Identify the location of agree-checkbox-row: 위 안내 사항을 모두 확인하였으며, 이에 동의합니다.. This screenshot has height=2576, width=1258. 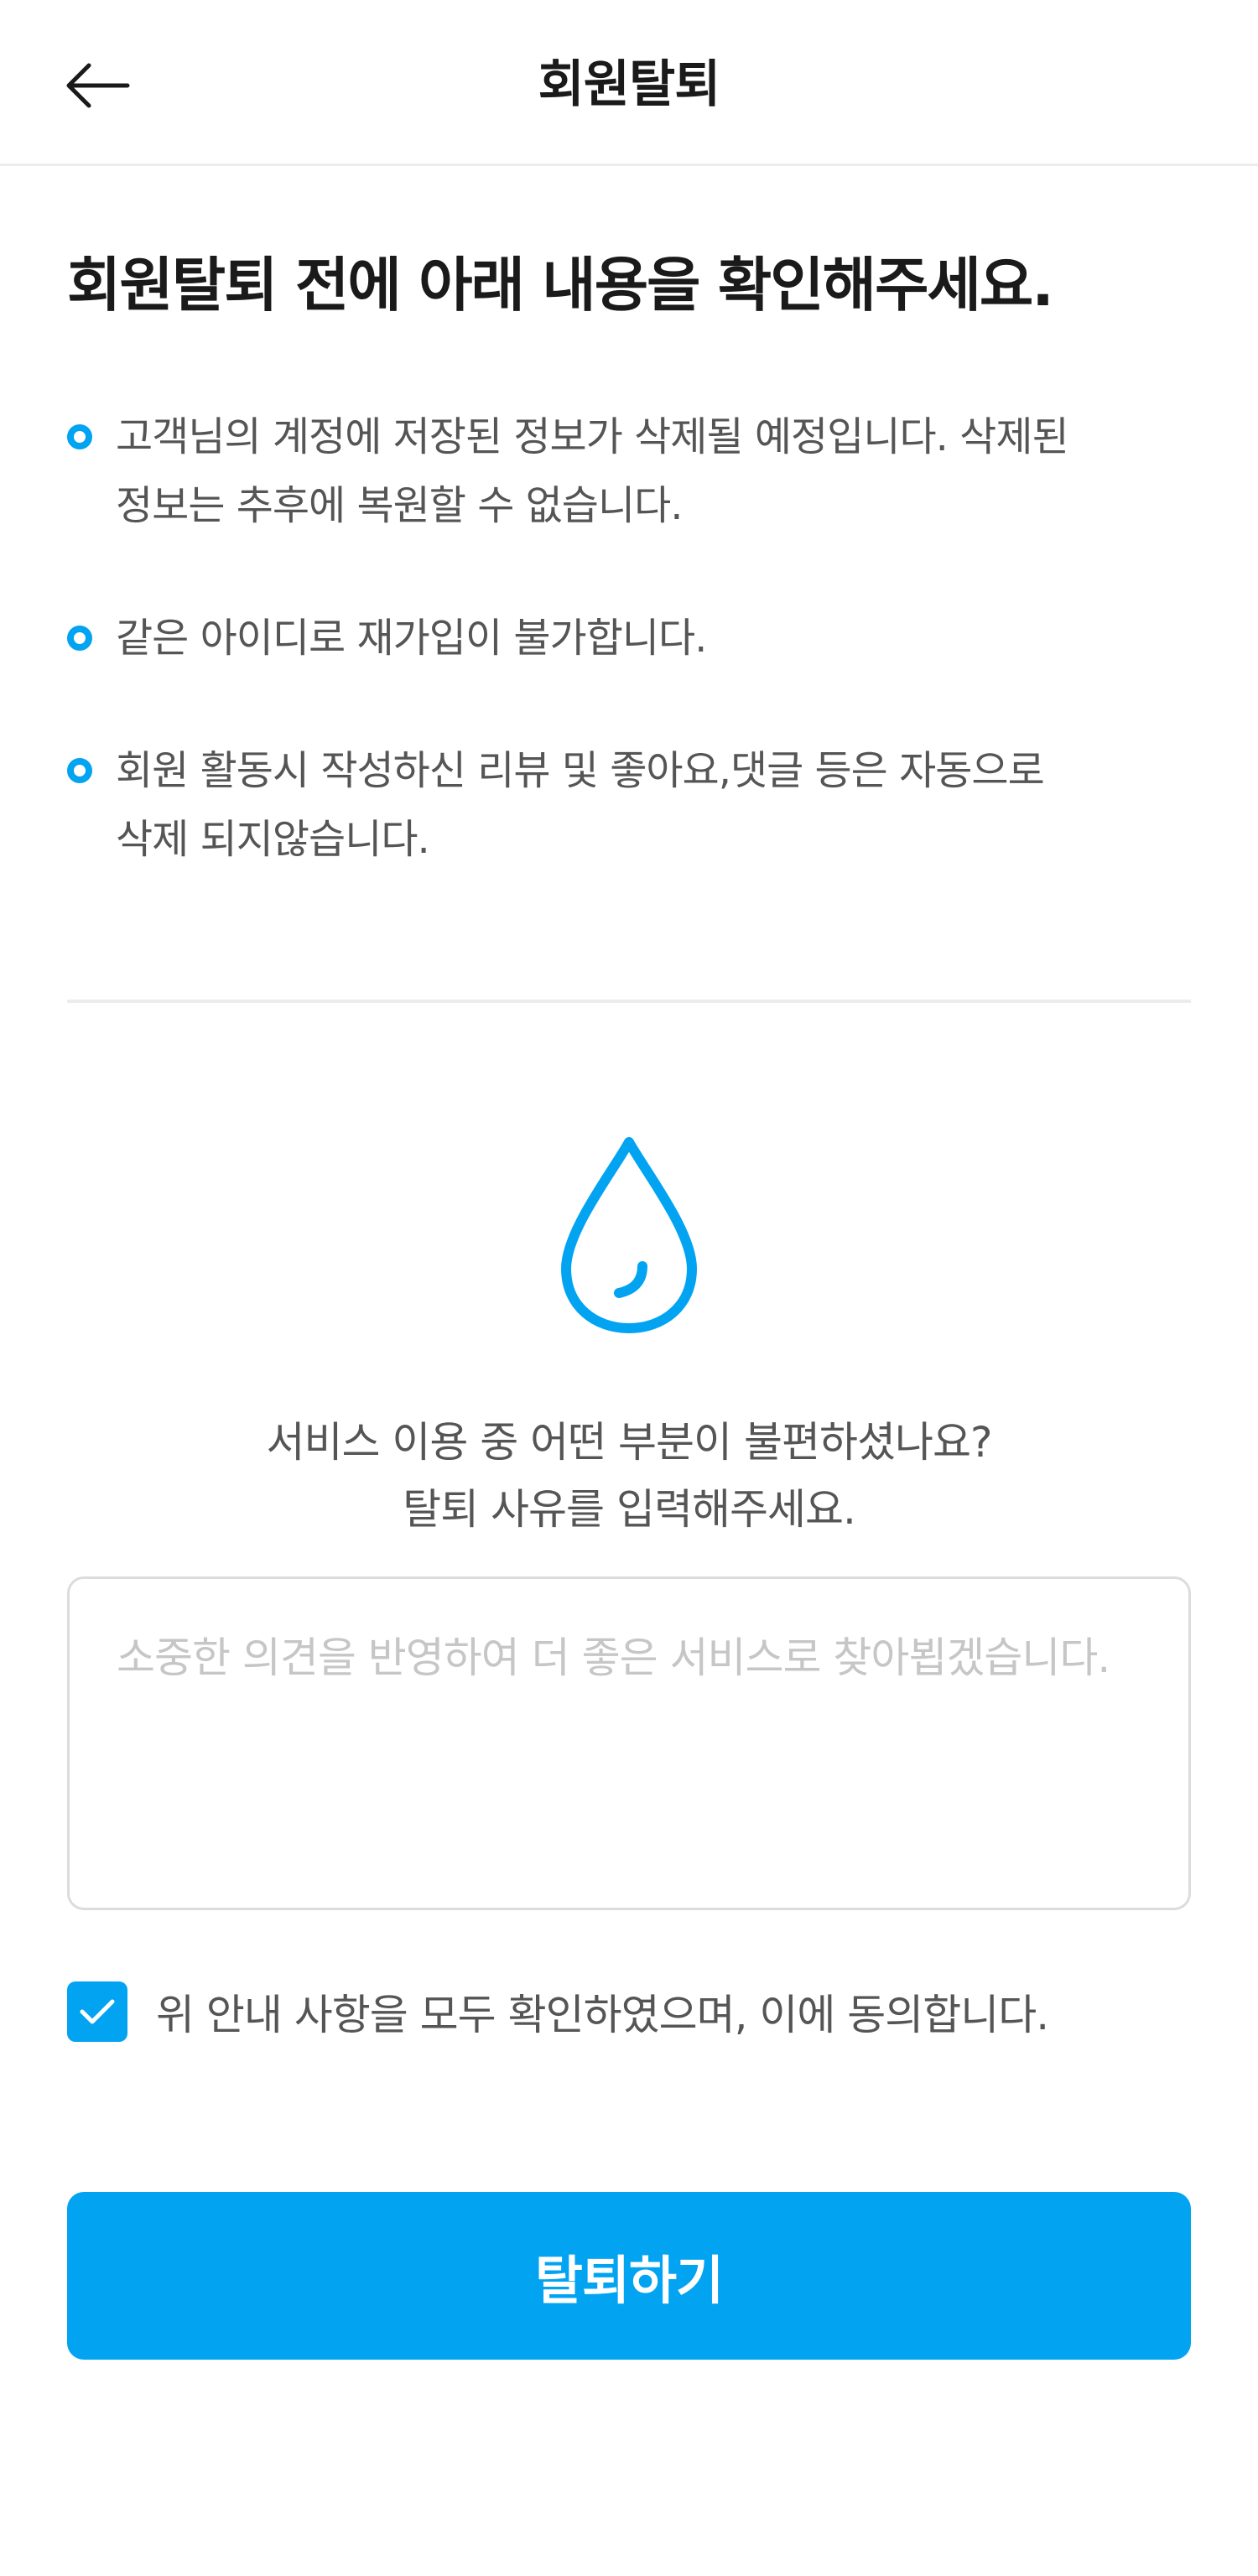
(558, 2012).